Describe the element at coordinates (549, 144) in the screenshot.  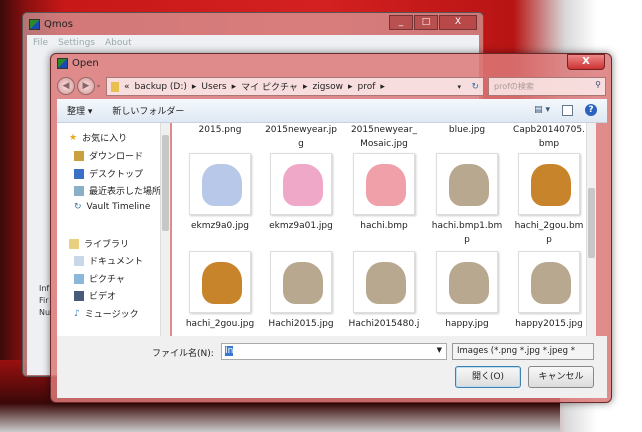
I see `file-name: bmp` at that location.